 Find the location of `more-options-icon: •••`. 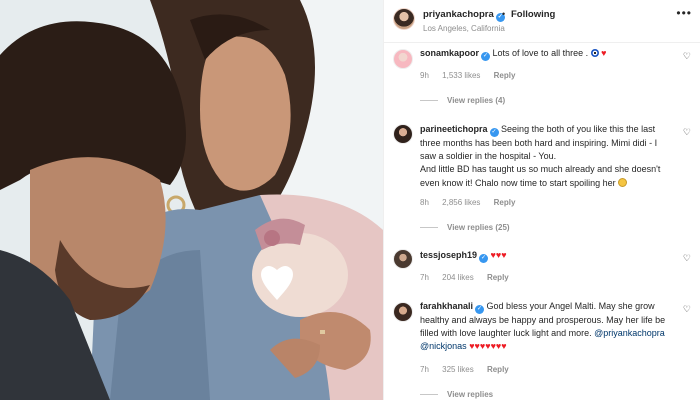

more-options-icon: ••• is located at coordinates (684, 13).